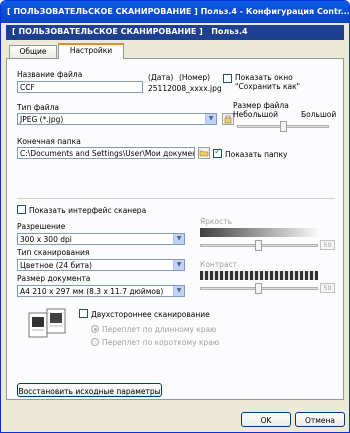 Image resolution: width=350 pixels, height=433 pixels. Describe the element at coordinates (38, 107) in the screenshot. I see `file-type-label: Тип файла` at that location.